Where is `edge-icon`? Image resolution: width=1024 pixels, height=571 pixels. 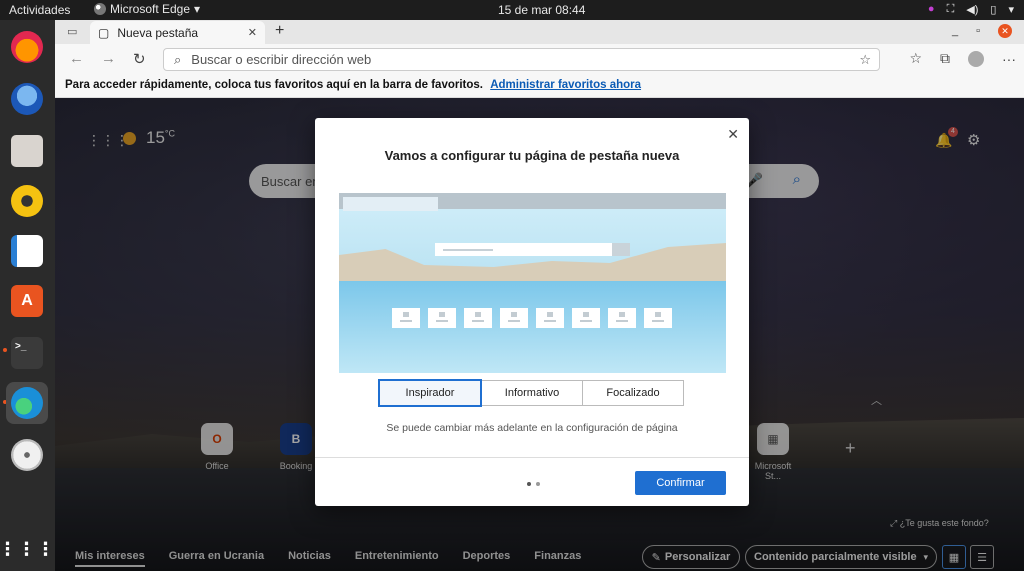
edge-icon is located at coordinates (27, 403).